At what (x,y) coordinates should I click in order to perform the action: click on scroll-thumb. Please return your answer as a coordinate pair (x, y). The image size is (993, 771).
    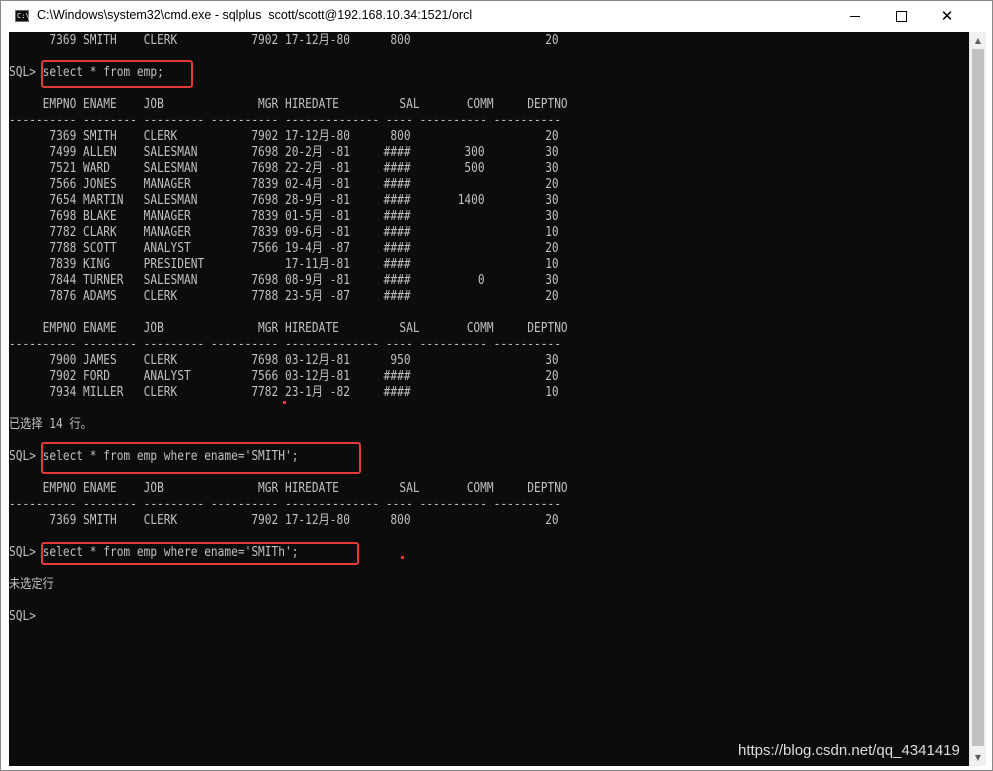
    Looking at the image, I should click on (978, 397).